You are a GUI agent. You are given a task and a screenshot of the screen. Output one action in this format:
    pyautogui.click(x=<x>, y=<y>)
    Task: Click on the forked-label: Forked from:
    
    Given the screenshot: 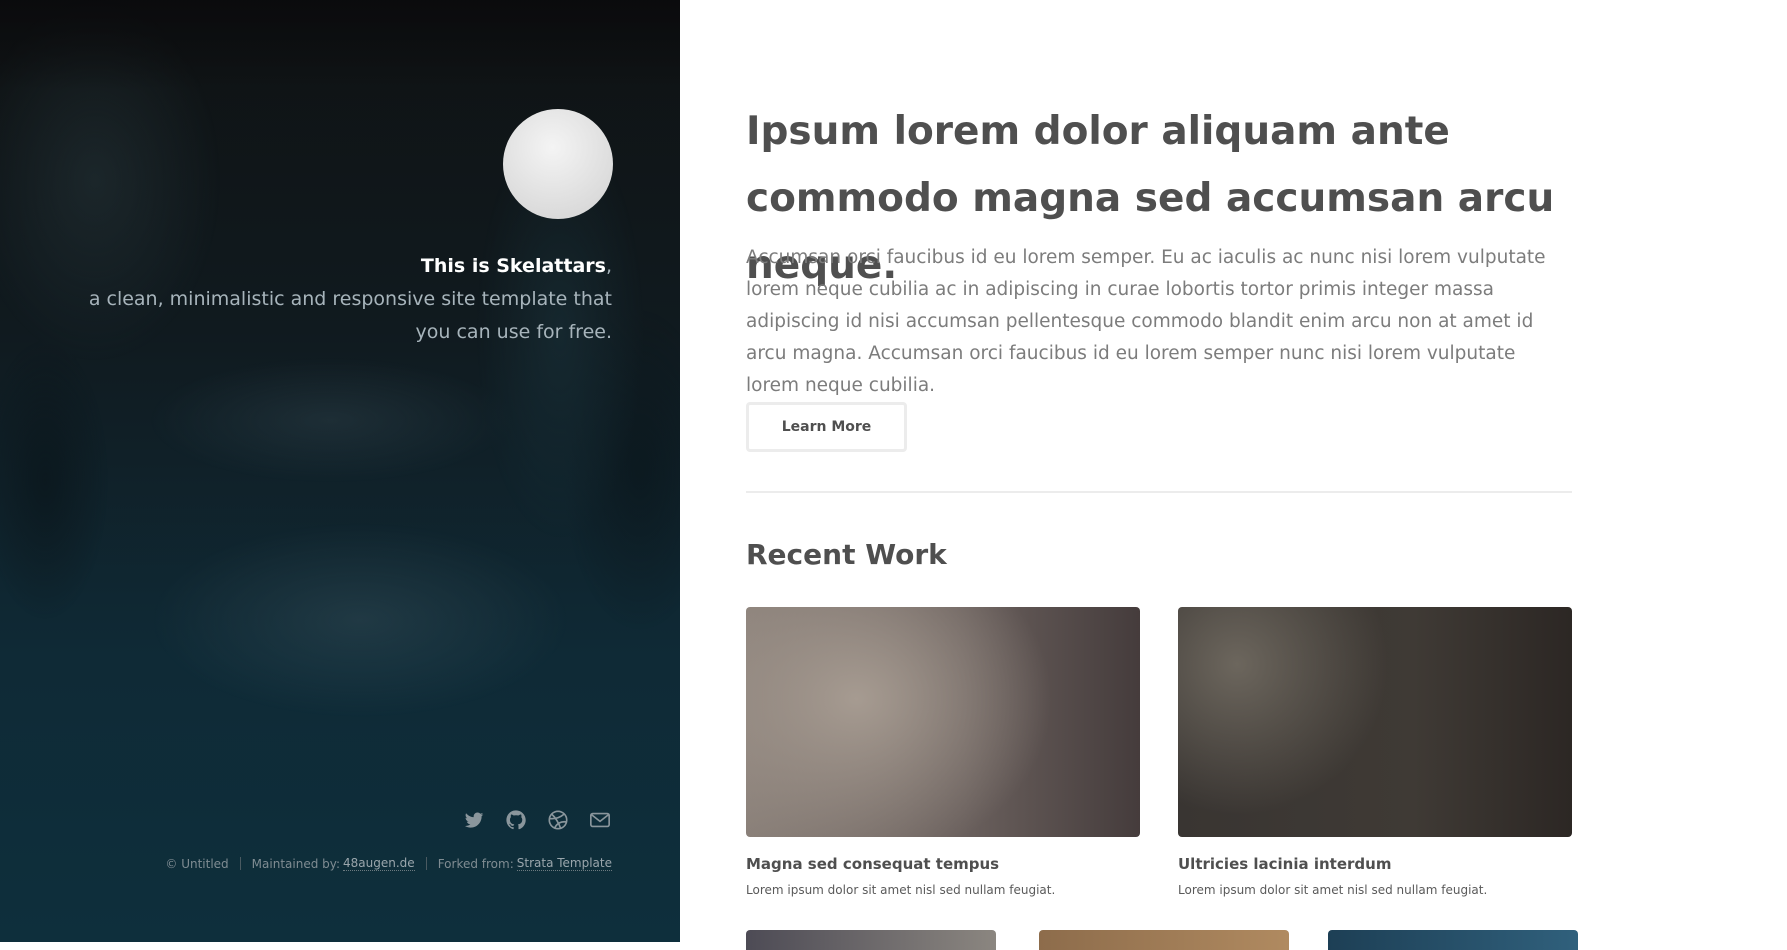 What is the action you would take?
    pyautogui.click(x=475, y=863)
    